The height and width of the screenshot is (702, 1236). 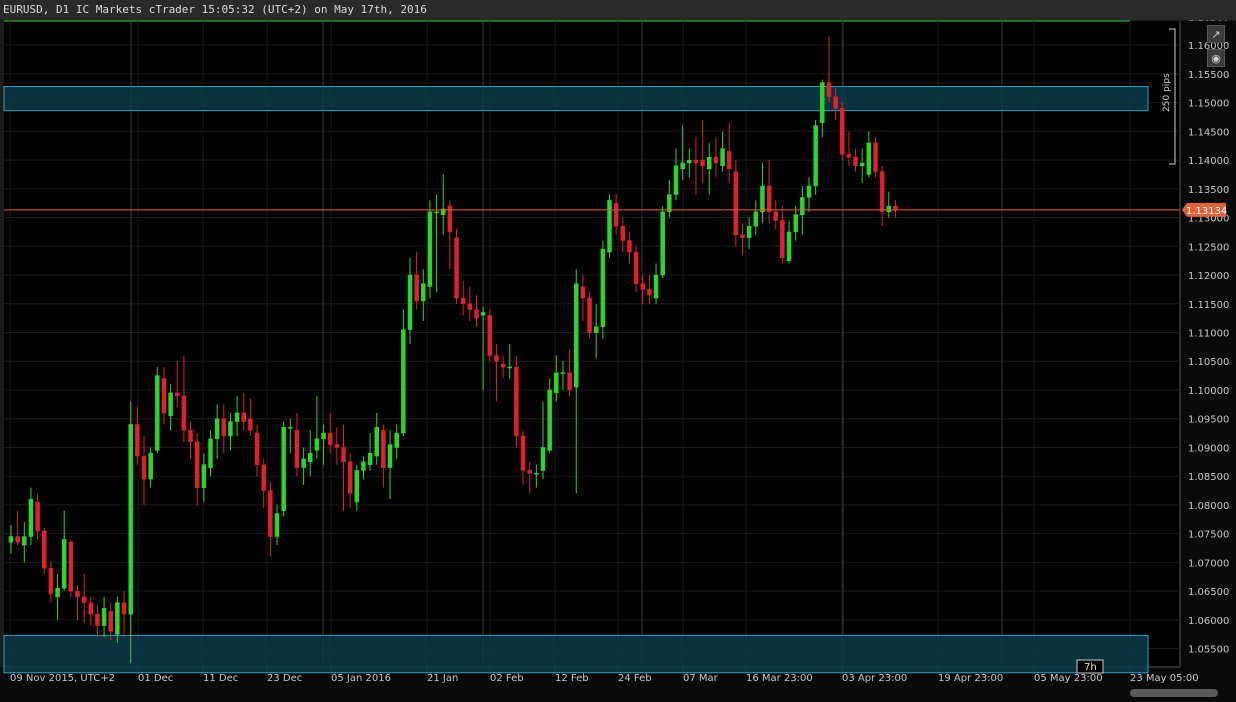 I want to click on y-tick-label: 1.07500, so click(x=1208, y=535).